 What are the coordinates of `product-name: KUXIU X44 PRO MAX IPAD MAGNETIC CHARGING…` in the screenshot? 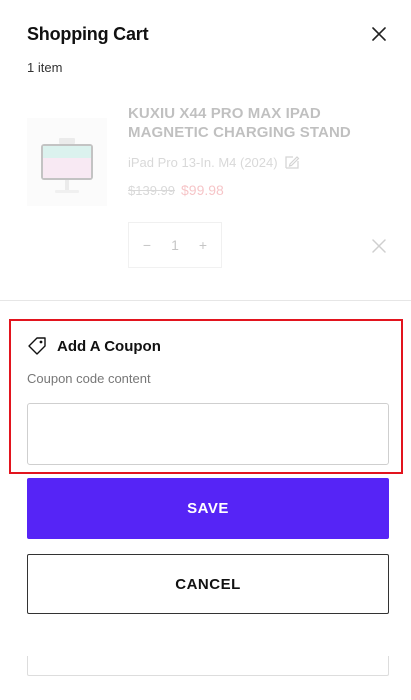 It's located at (248, 123).